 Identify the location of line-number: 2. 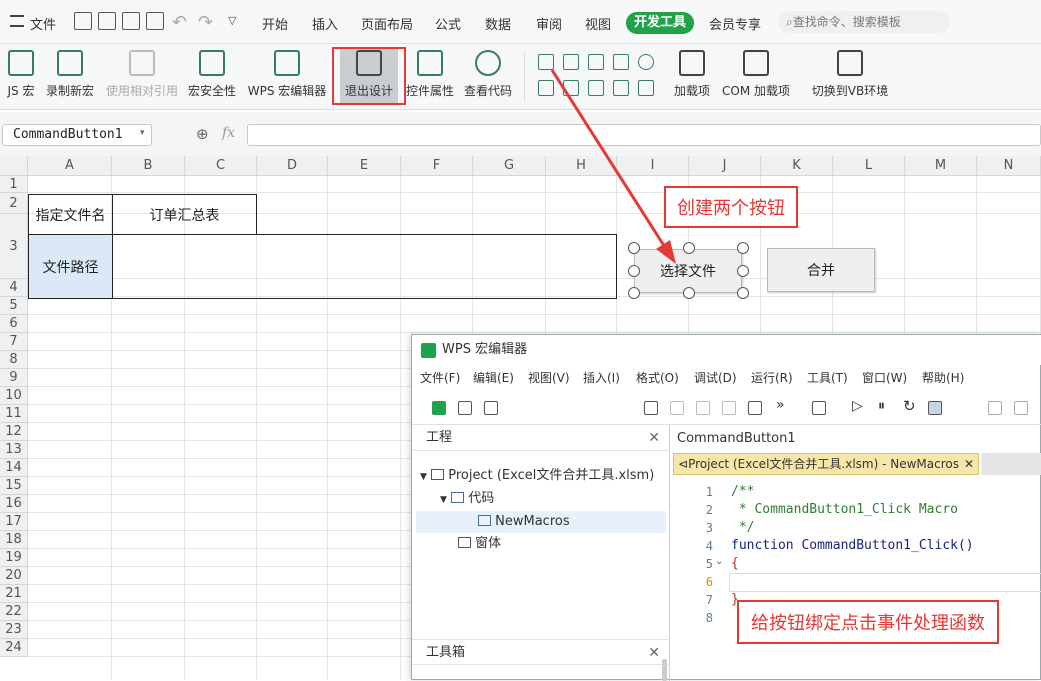
(709, 510).